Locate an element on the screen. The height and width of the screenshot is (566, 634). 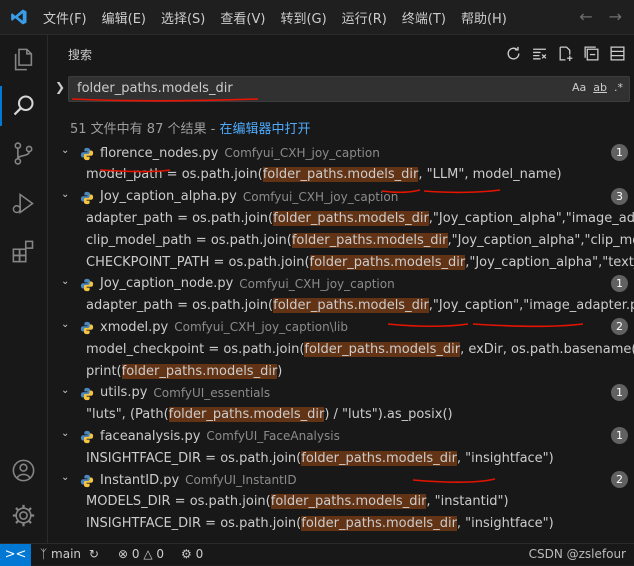
clear-results-icon is located at coordinates (539, 53).